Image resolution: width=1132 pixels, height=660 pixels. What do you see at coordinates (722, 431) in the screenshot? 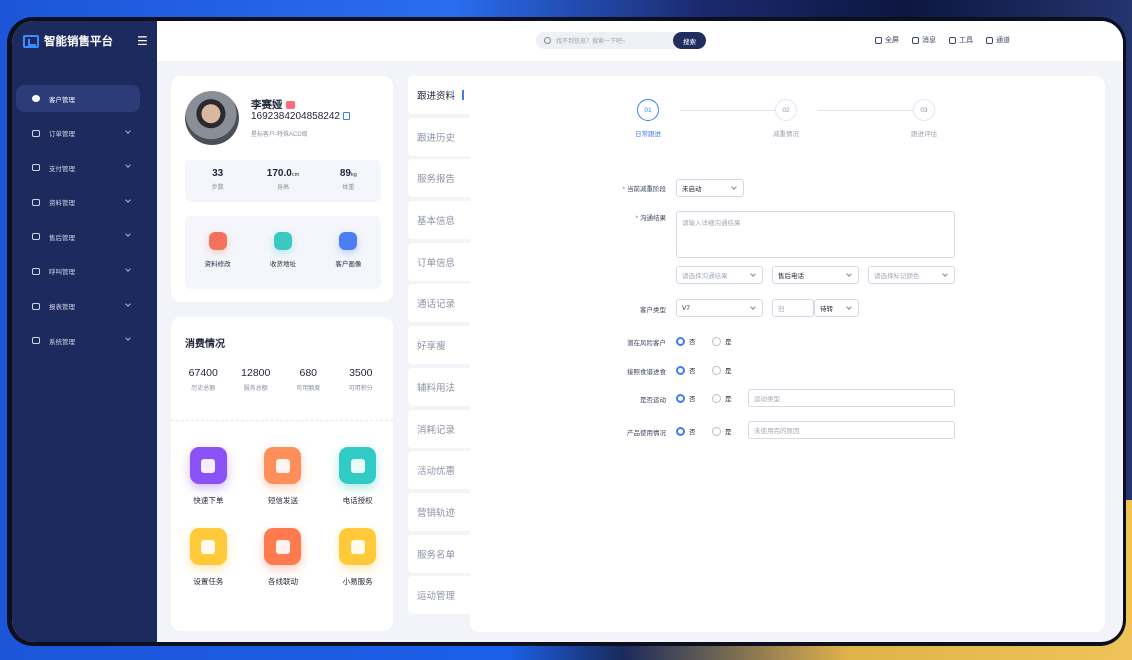
I see `product-yes-radio: 是` at bounding box center [722, 431].